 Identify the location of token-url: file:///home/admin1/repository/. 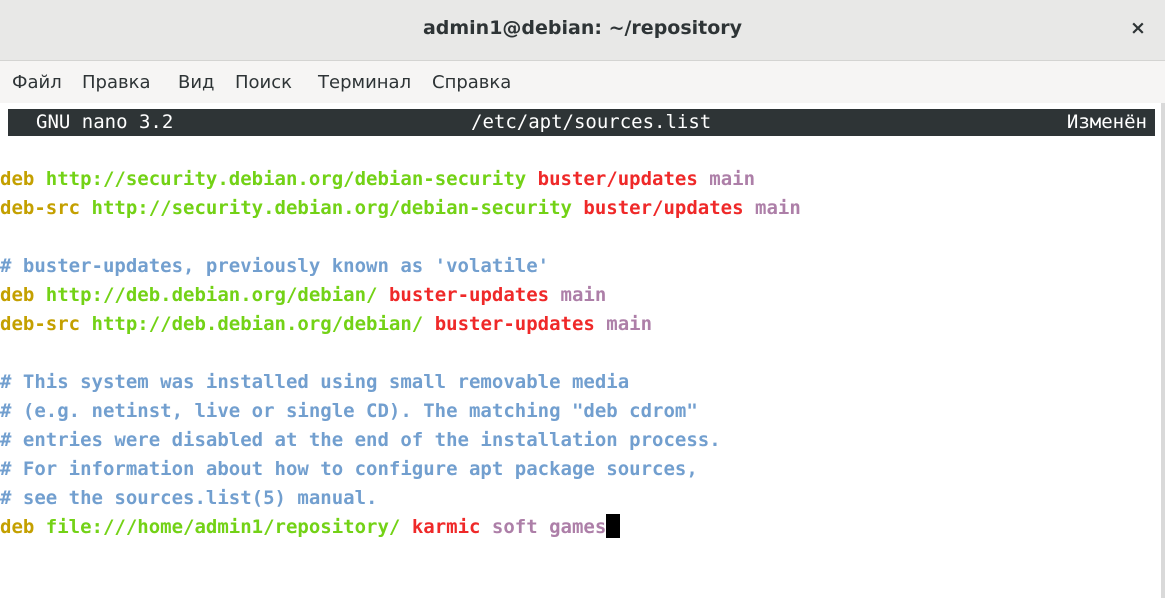
(228, 527).